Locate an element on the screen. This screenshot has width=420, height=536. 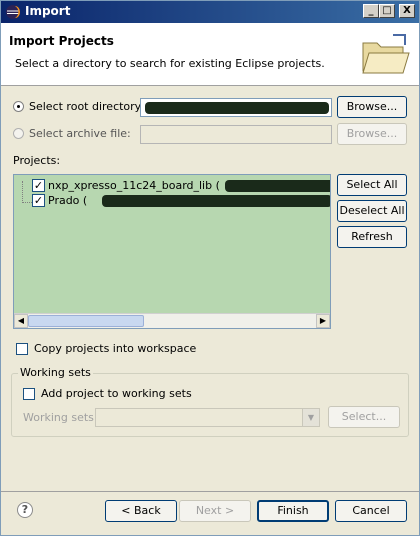
footer-separator is located at coordinates (210, 491).